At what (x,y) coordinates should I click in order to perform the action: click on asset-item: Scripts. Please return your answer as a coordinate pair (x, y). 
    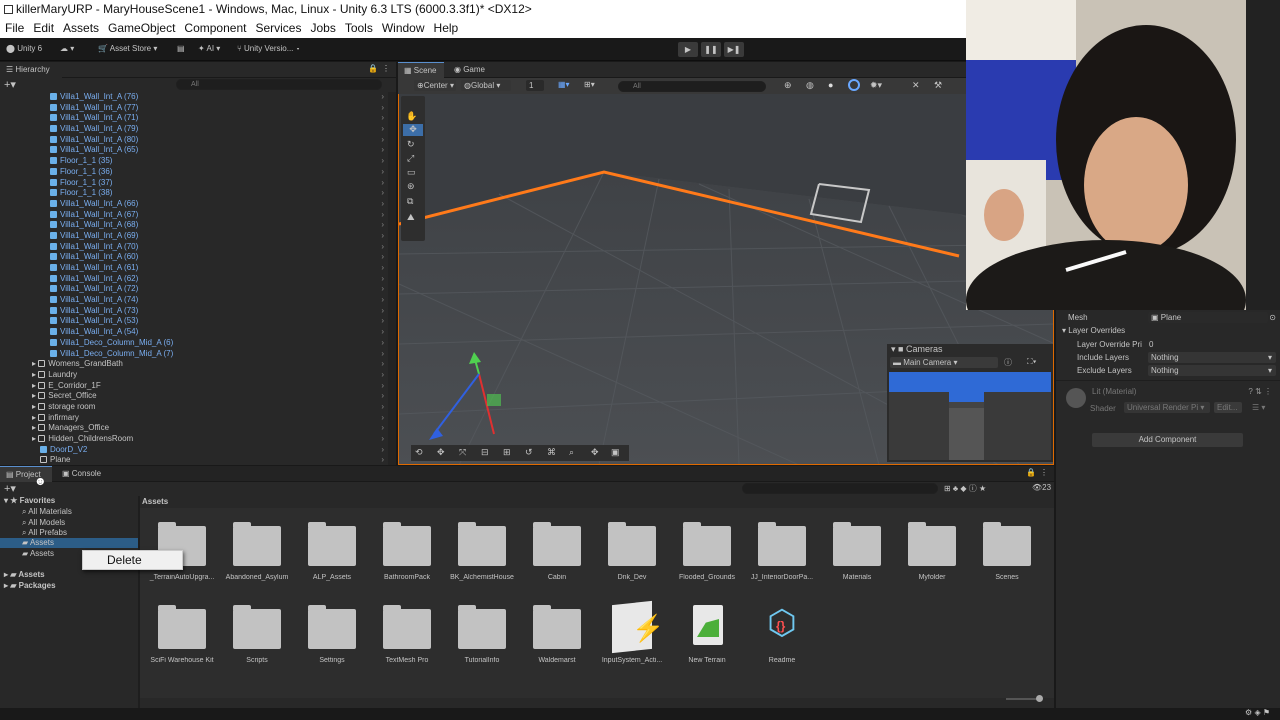
    Looking at the image, I should click on (257, 635).